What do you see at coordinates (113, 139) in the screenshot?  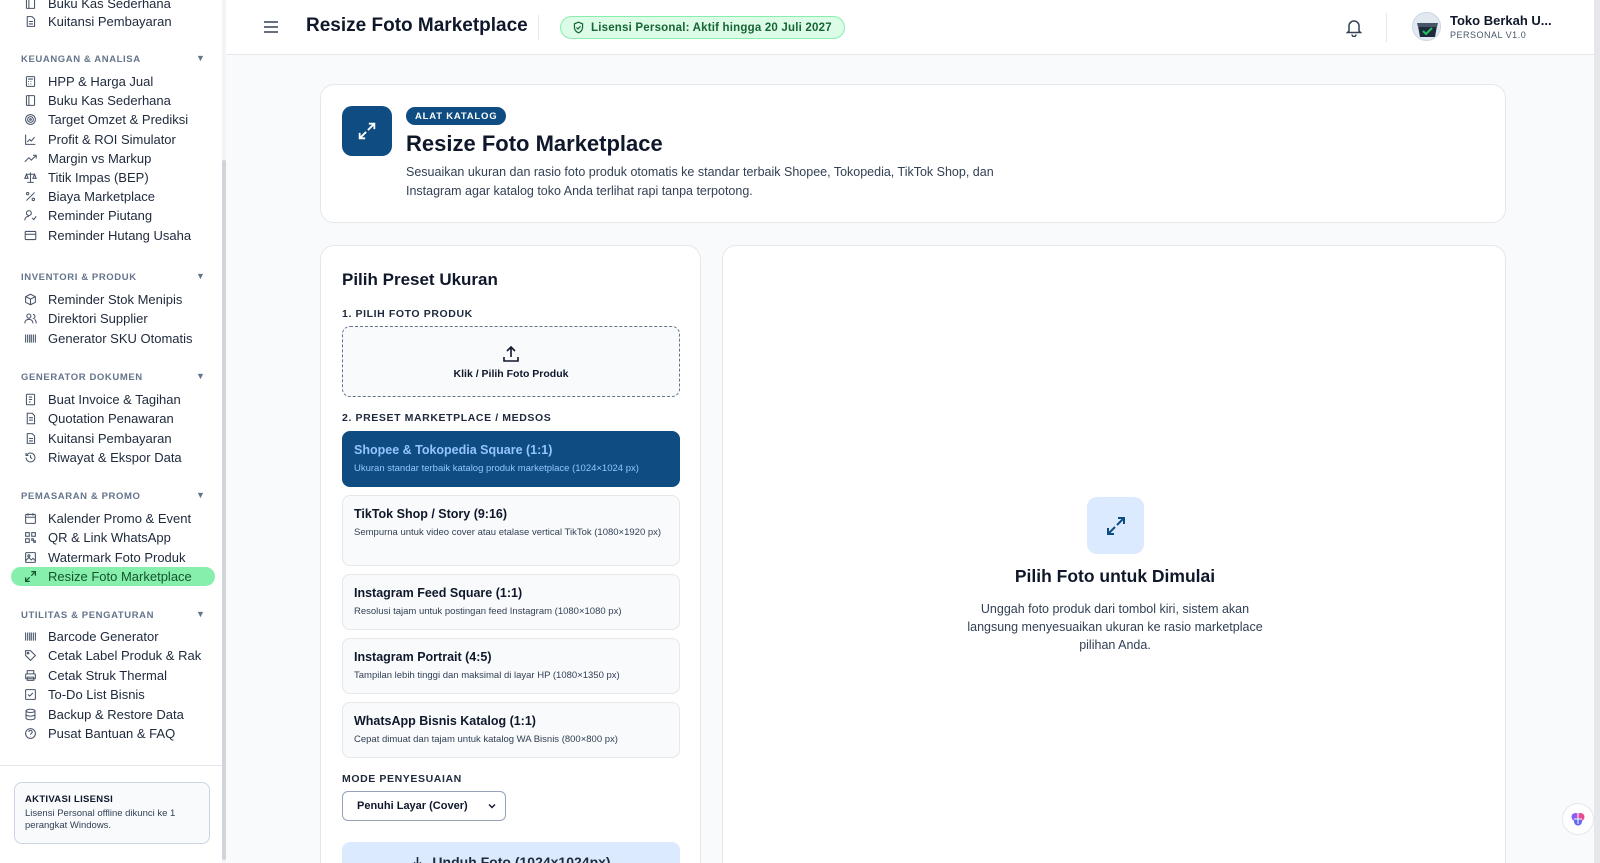 I see `sidebar-item-profit-roi: Profit & ROI Simulator` at bounding box center [113, 139].